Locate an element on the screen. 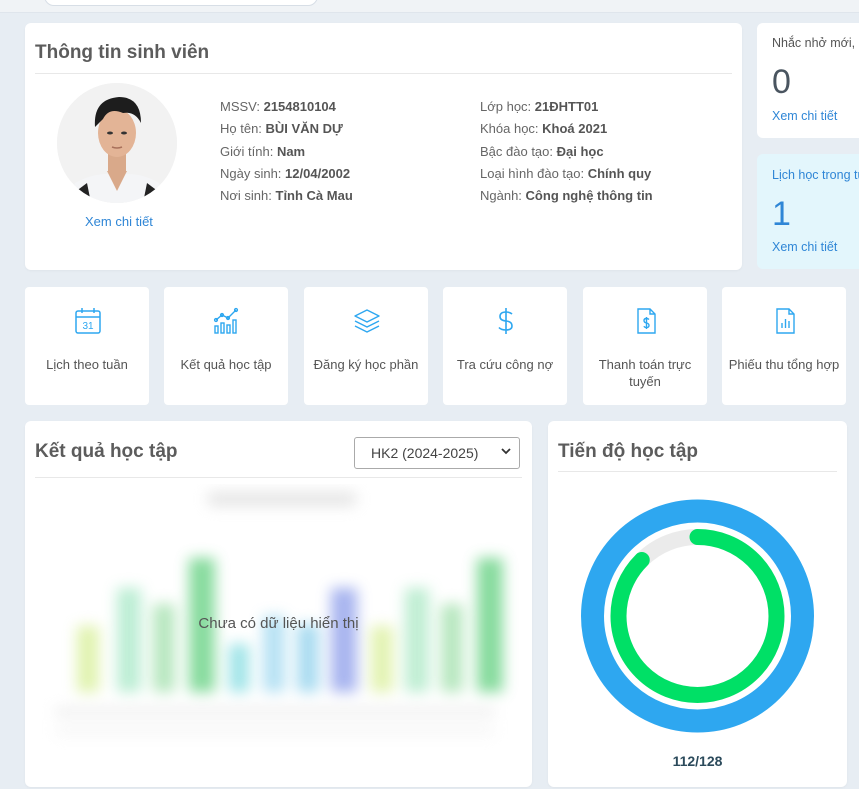 The height and width of the screenshot is (789, 859). tile-label: Thanh toán trực tuyến is located at coordinates (645, 373).